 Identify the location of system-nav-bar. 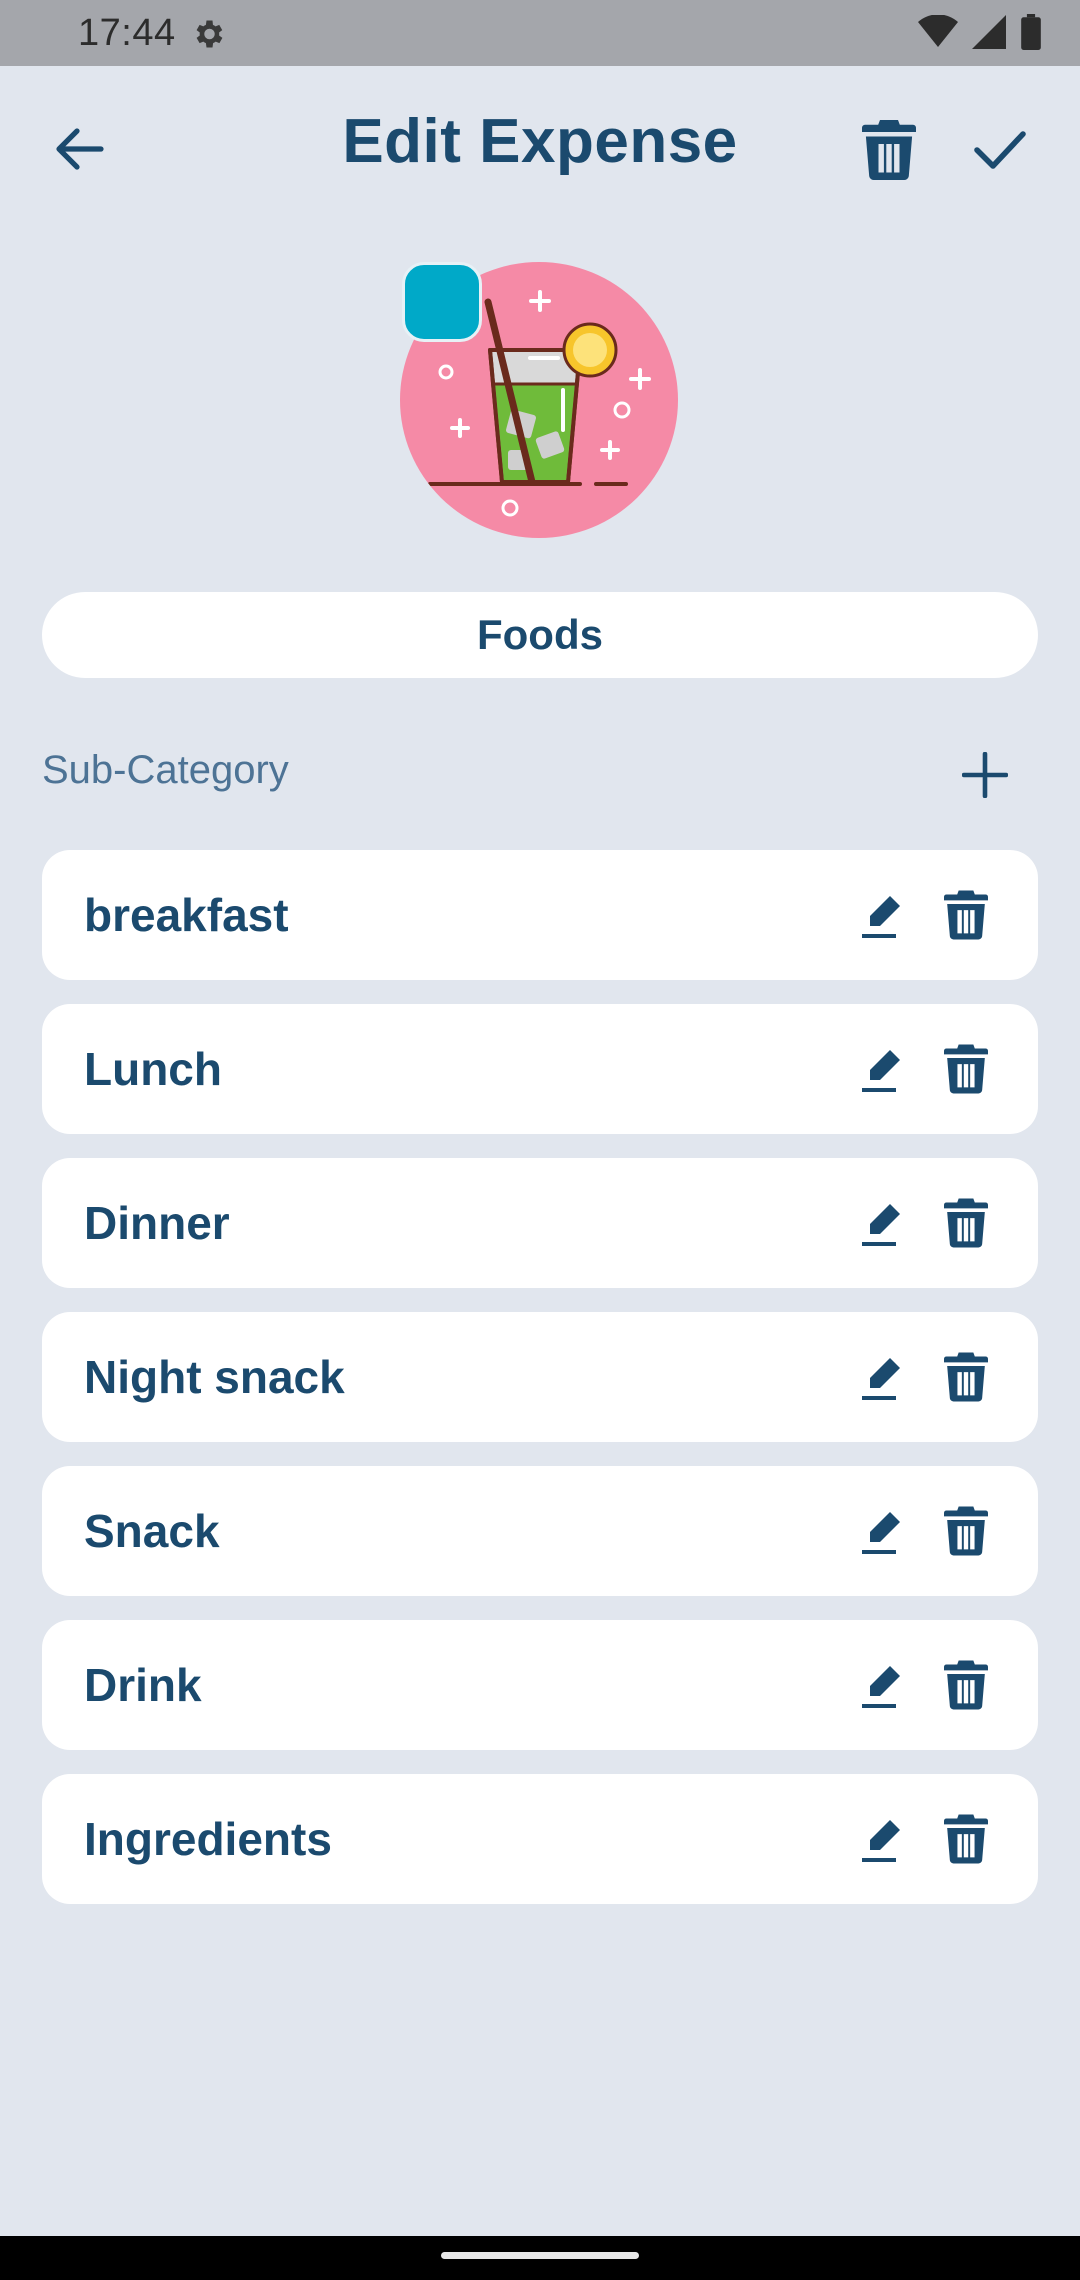
(540, 2258).